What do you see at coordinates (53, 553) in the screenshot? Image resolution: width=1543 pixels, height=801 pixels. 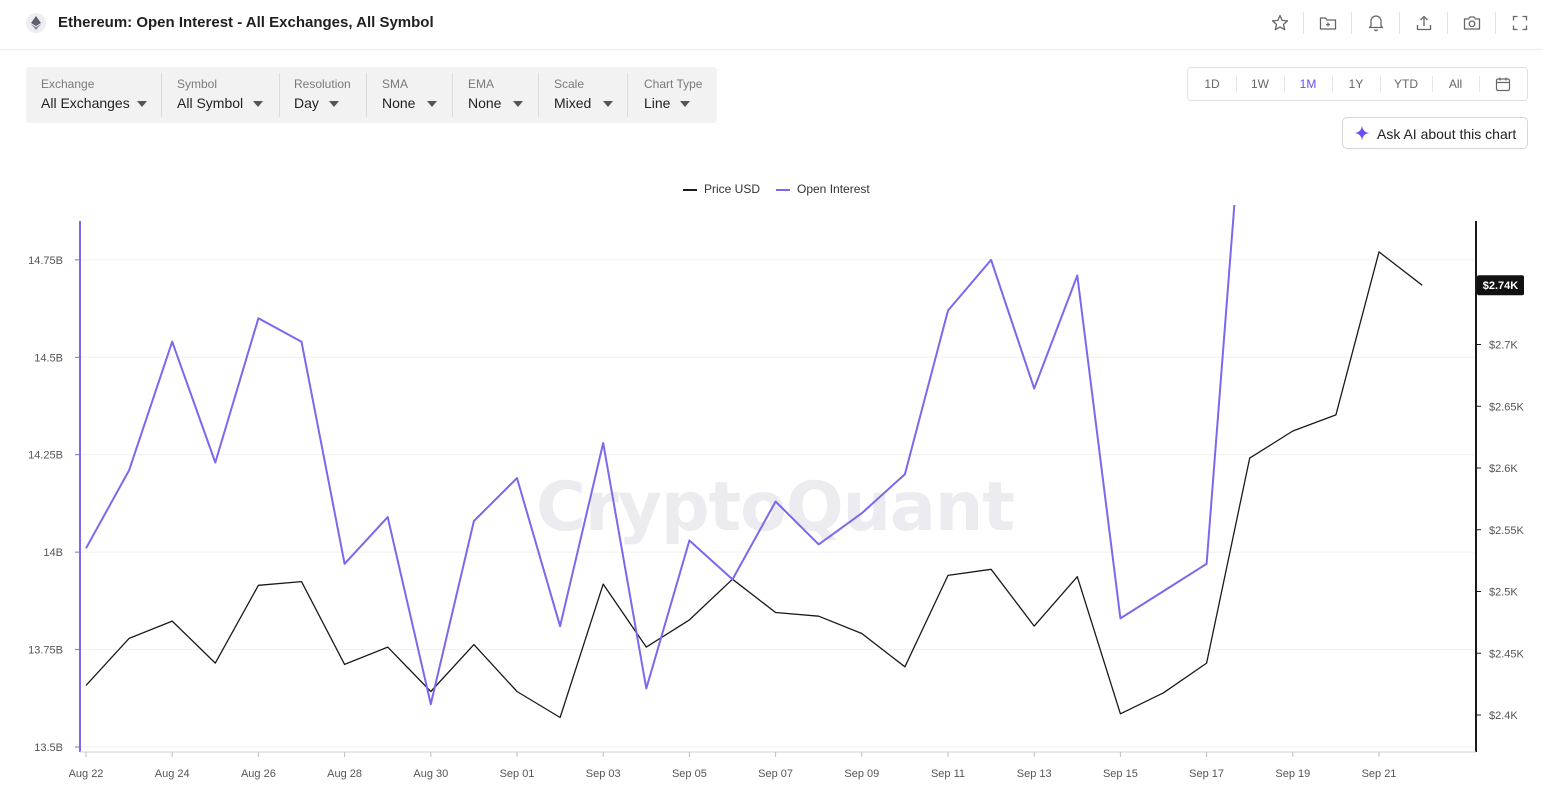 I see `y-left-tick-label: 14B` at bounding box center [53, 553].